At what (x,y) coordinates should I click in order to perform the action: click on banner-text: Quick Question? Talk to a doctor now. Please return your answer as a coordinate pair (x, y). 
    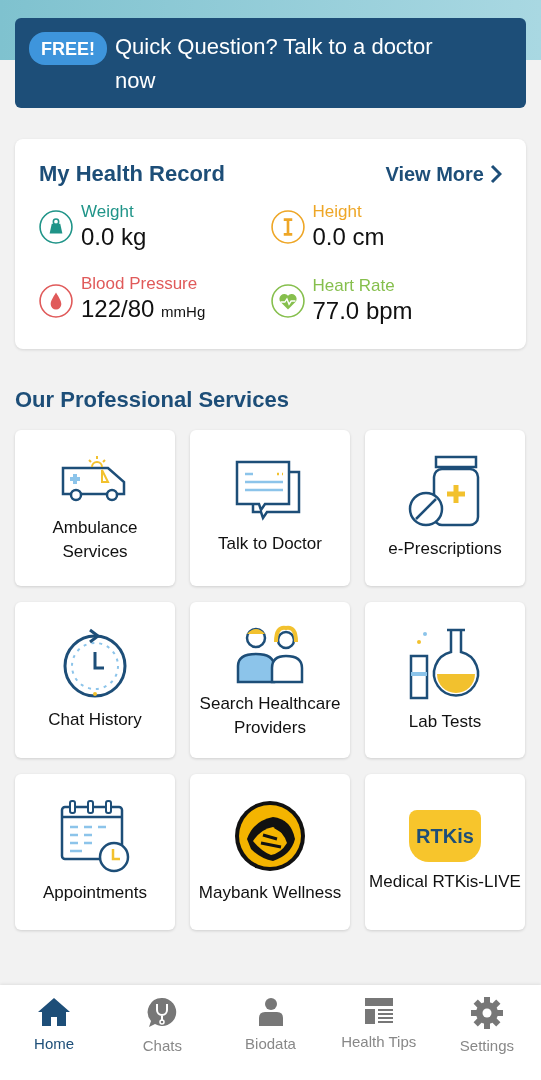
    Looking at the image, I should click on (274, 64).